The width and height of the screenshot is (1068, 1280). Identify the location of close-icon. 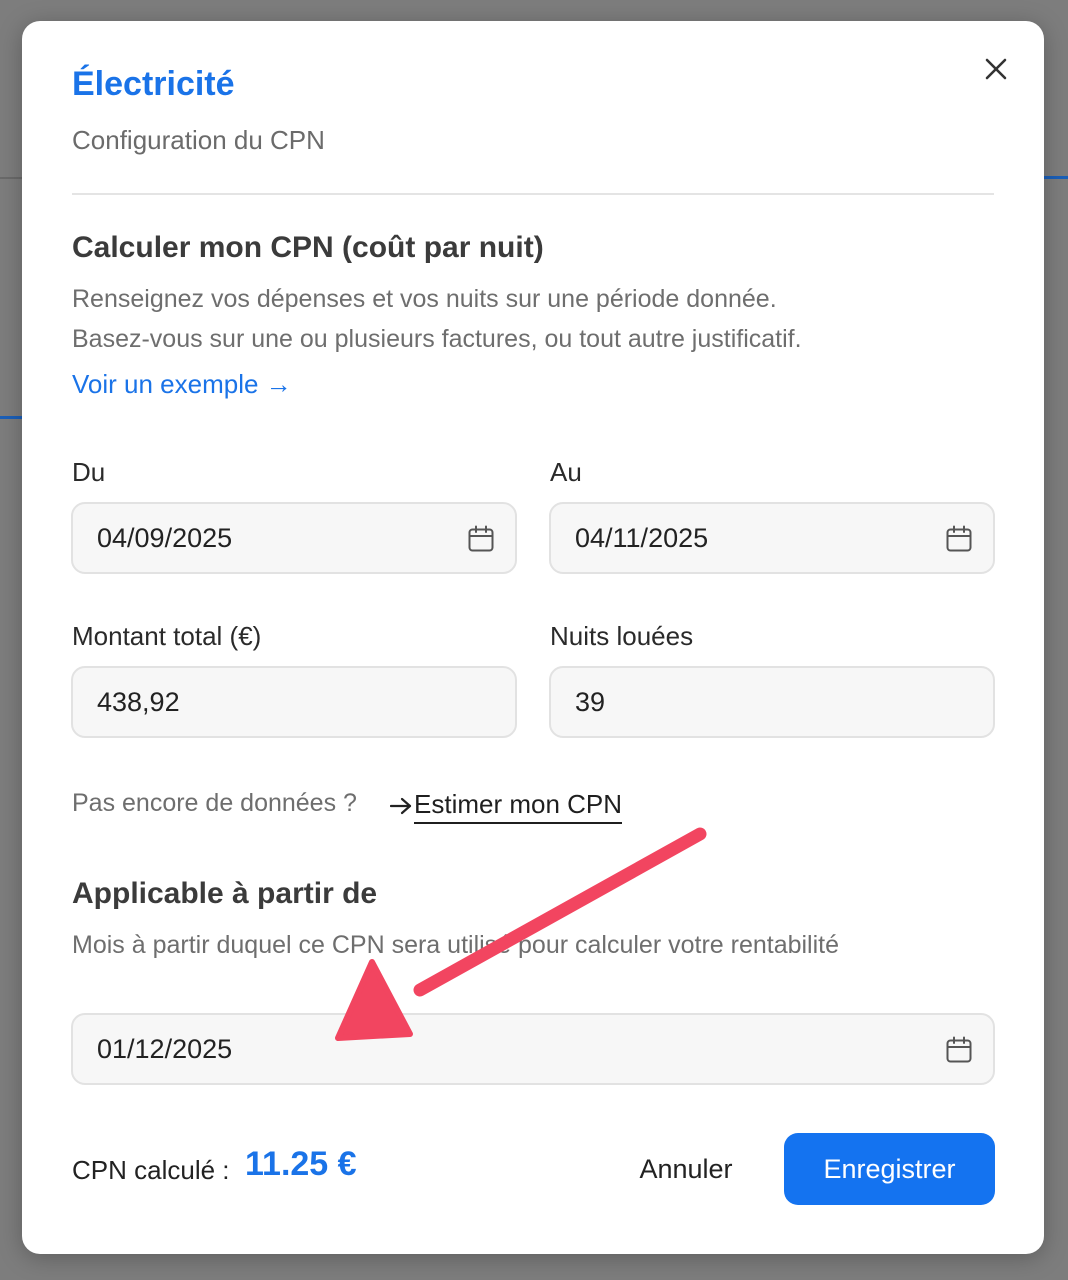
(996, 69).